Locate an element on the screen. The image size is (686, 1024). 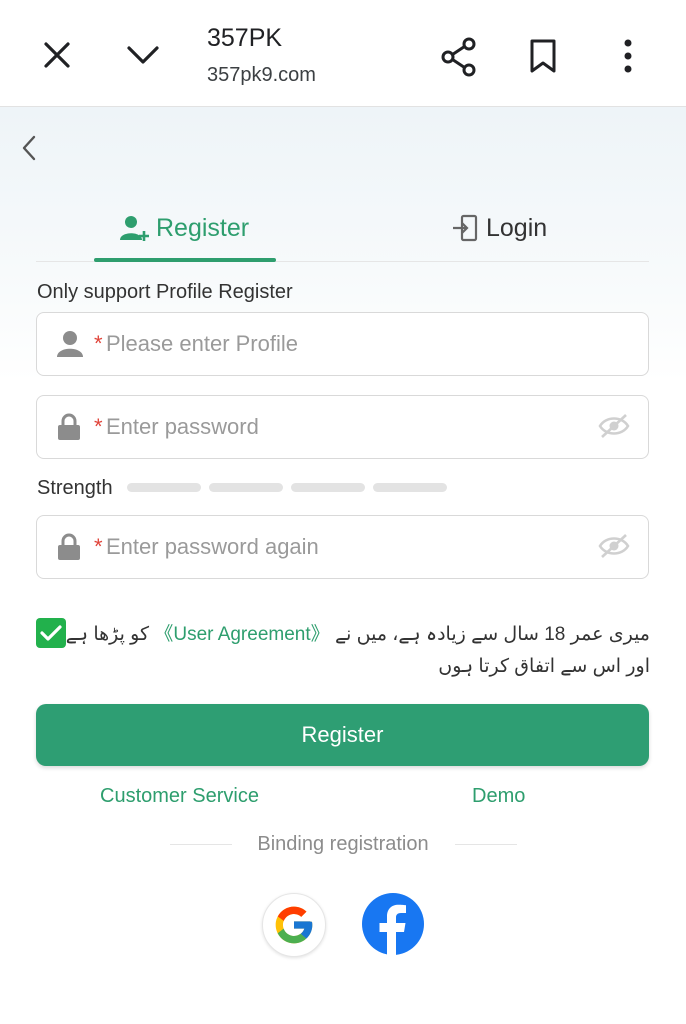
password-again-field: * is located at coordinates (342, 547).